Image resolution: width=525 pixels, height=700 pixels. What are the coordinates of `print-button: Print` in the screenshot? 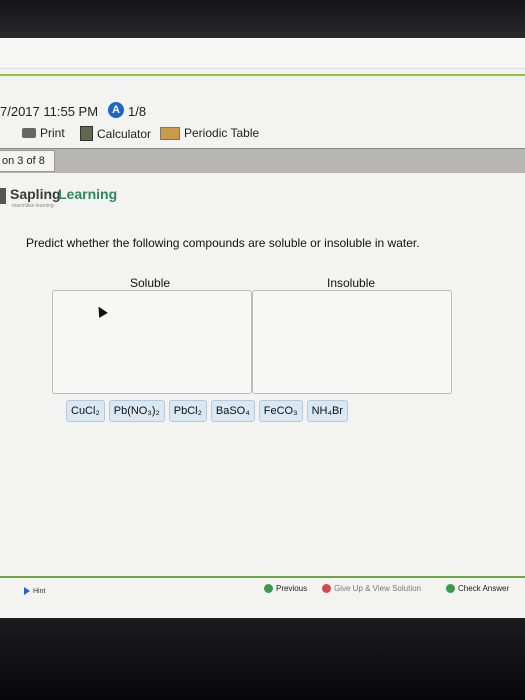 It's located at (43, 133).